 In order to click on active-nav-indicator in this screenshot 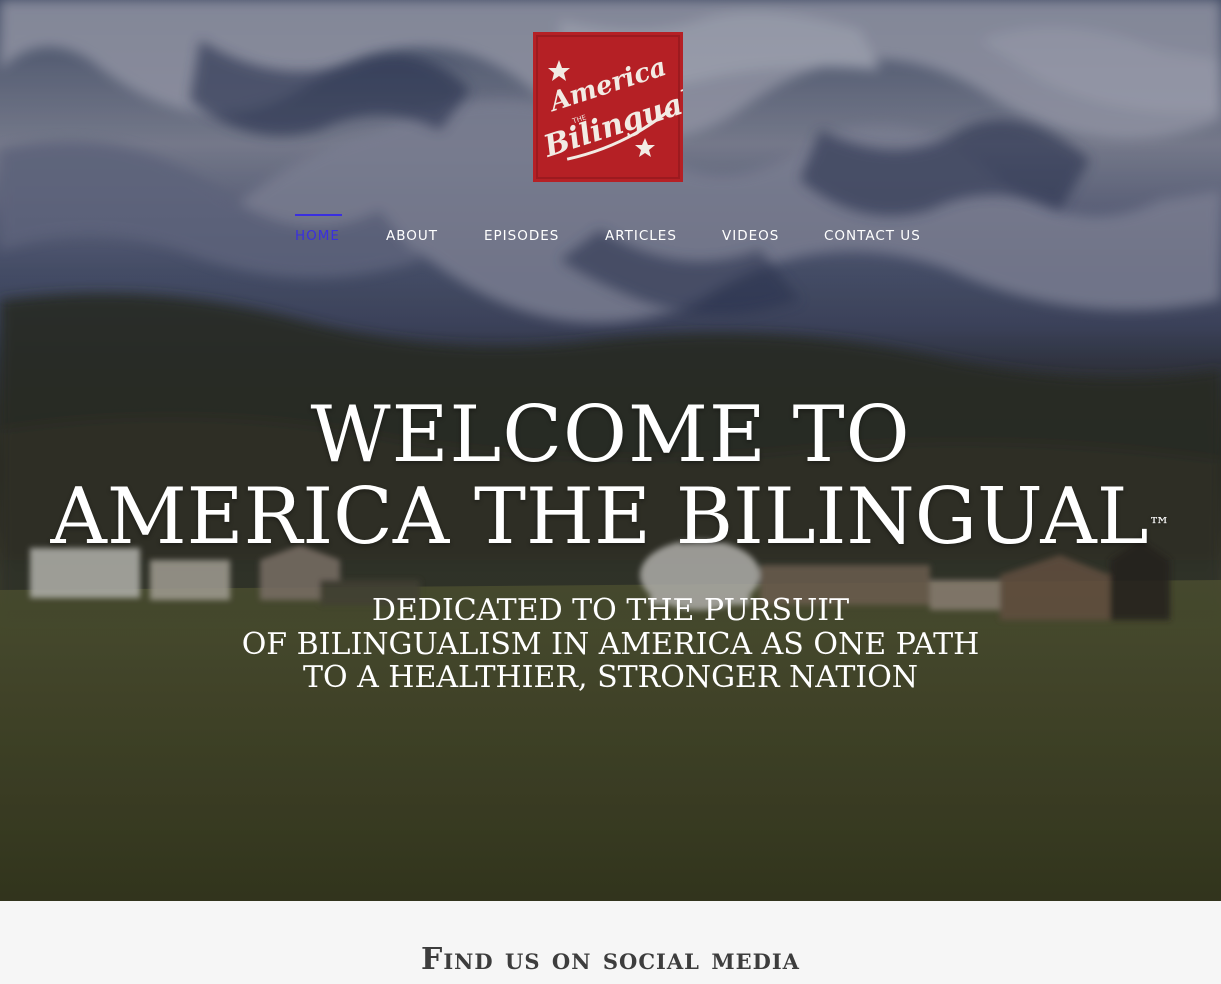, I will do `click(318, 215)`.